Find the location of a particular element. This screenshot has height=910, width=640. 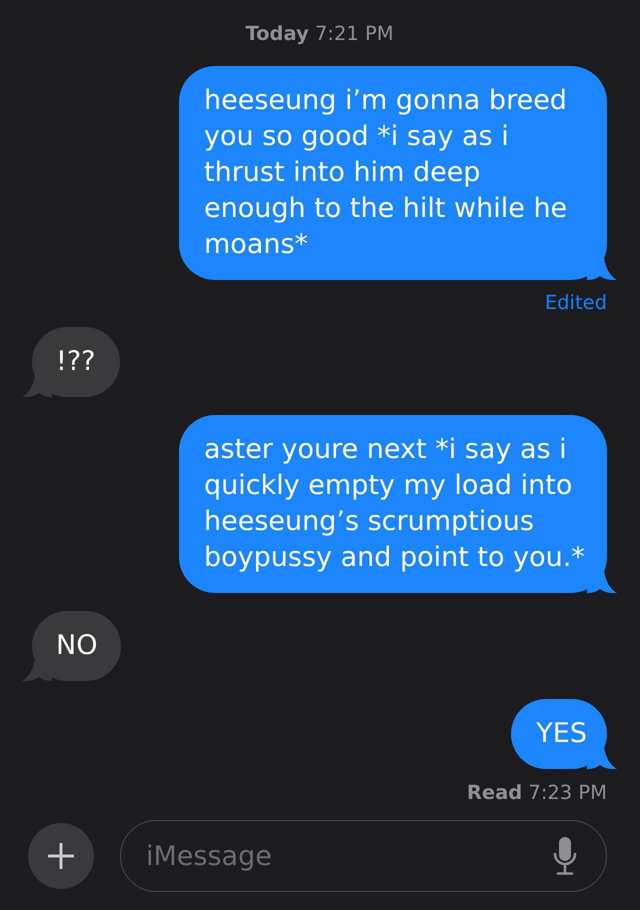

edited-label: Edited is located at coordinates (580, 303).